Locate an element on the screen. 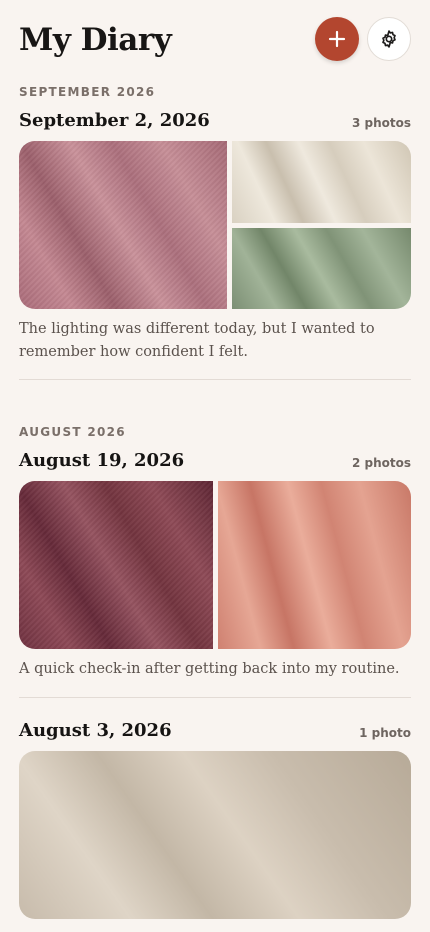 This screenshot has height=932, width=430. gear-icon is located at coordinates (389, 39).